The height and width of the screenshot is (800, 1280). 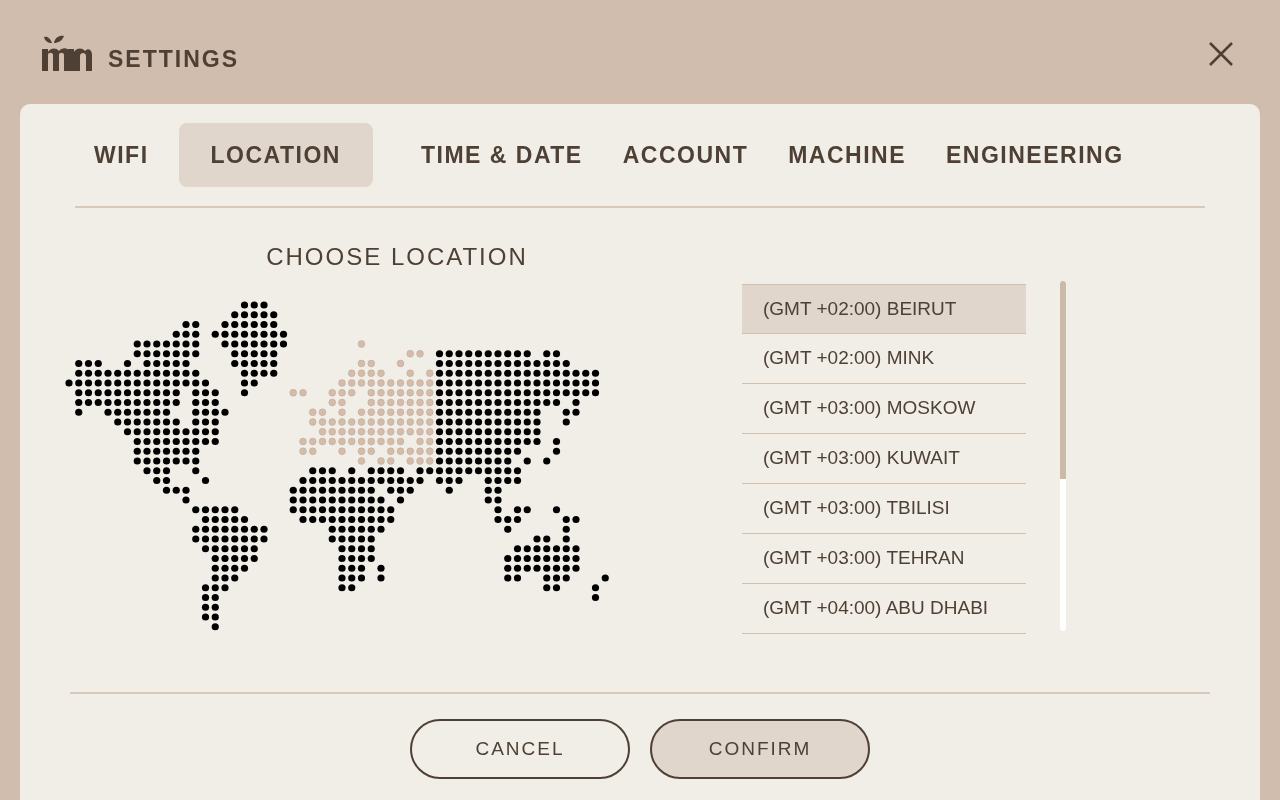 I want to click on tab: ENGINEERING, so click(x=1035, y=155).